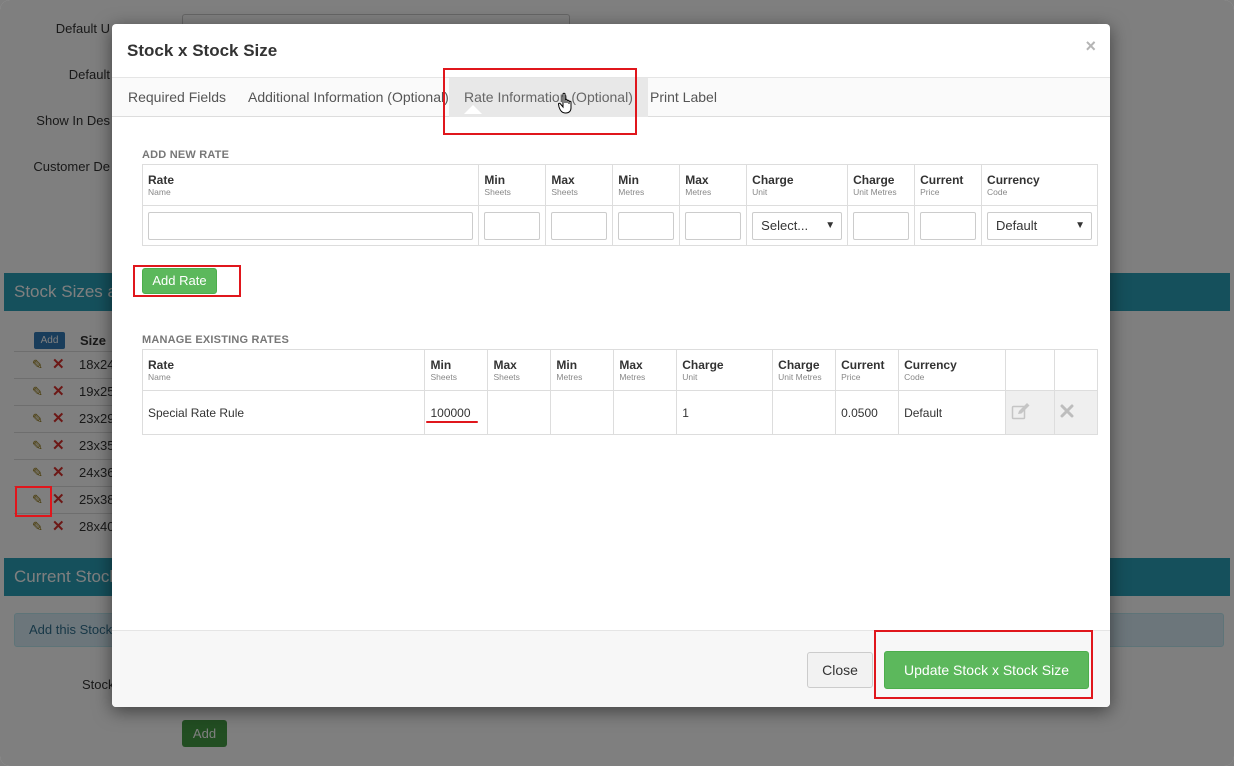  What do you see at coordinates (1090, 46) in the screenshot?
I see `close-icon: ×` at bounding box center [1090, 46].